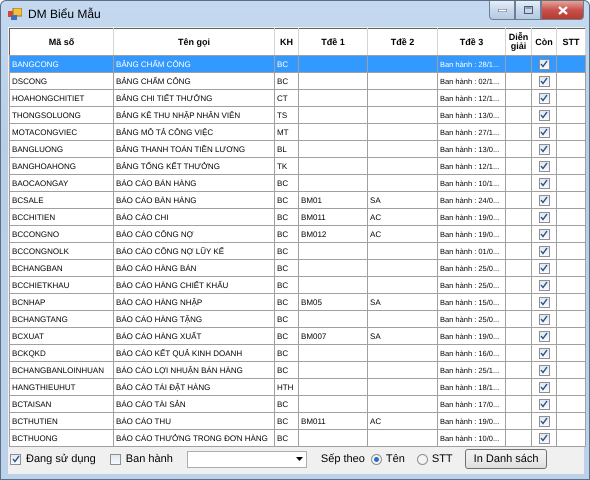  I want to click on caret-icon, so click(299, 459).